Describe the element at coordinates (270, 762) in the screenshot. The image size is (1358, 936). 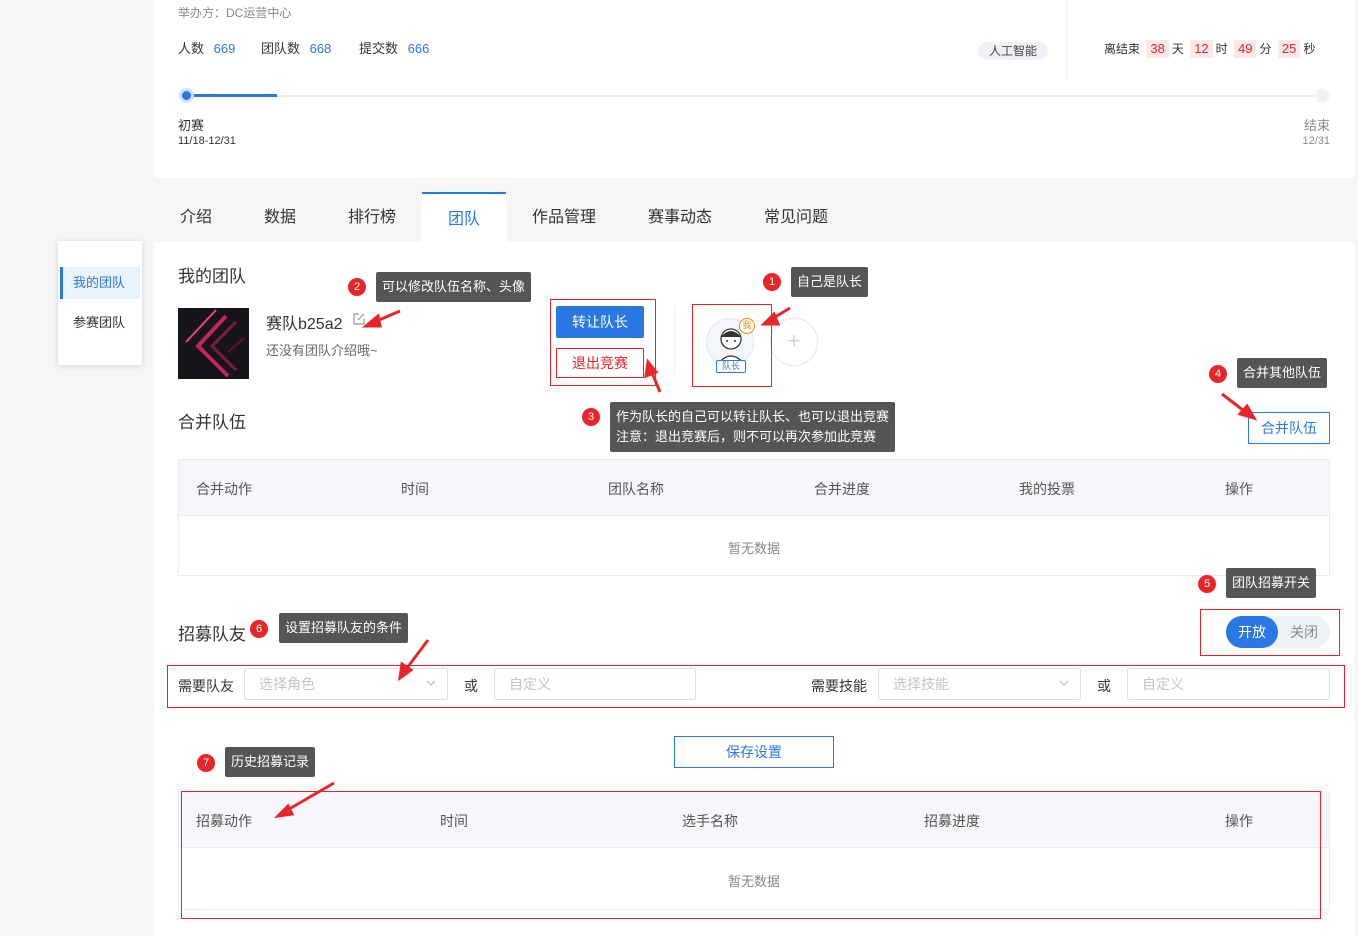
I see `annotation-tooltip: 历史招募记录` at that location.